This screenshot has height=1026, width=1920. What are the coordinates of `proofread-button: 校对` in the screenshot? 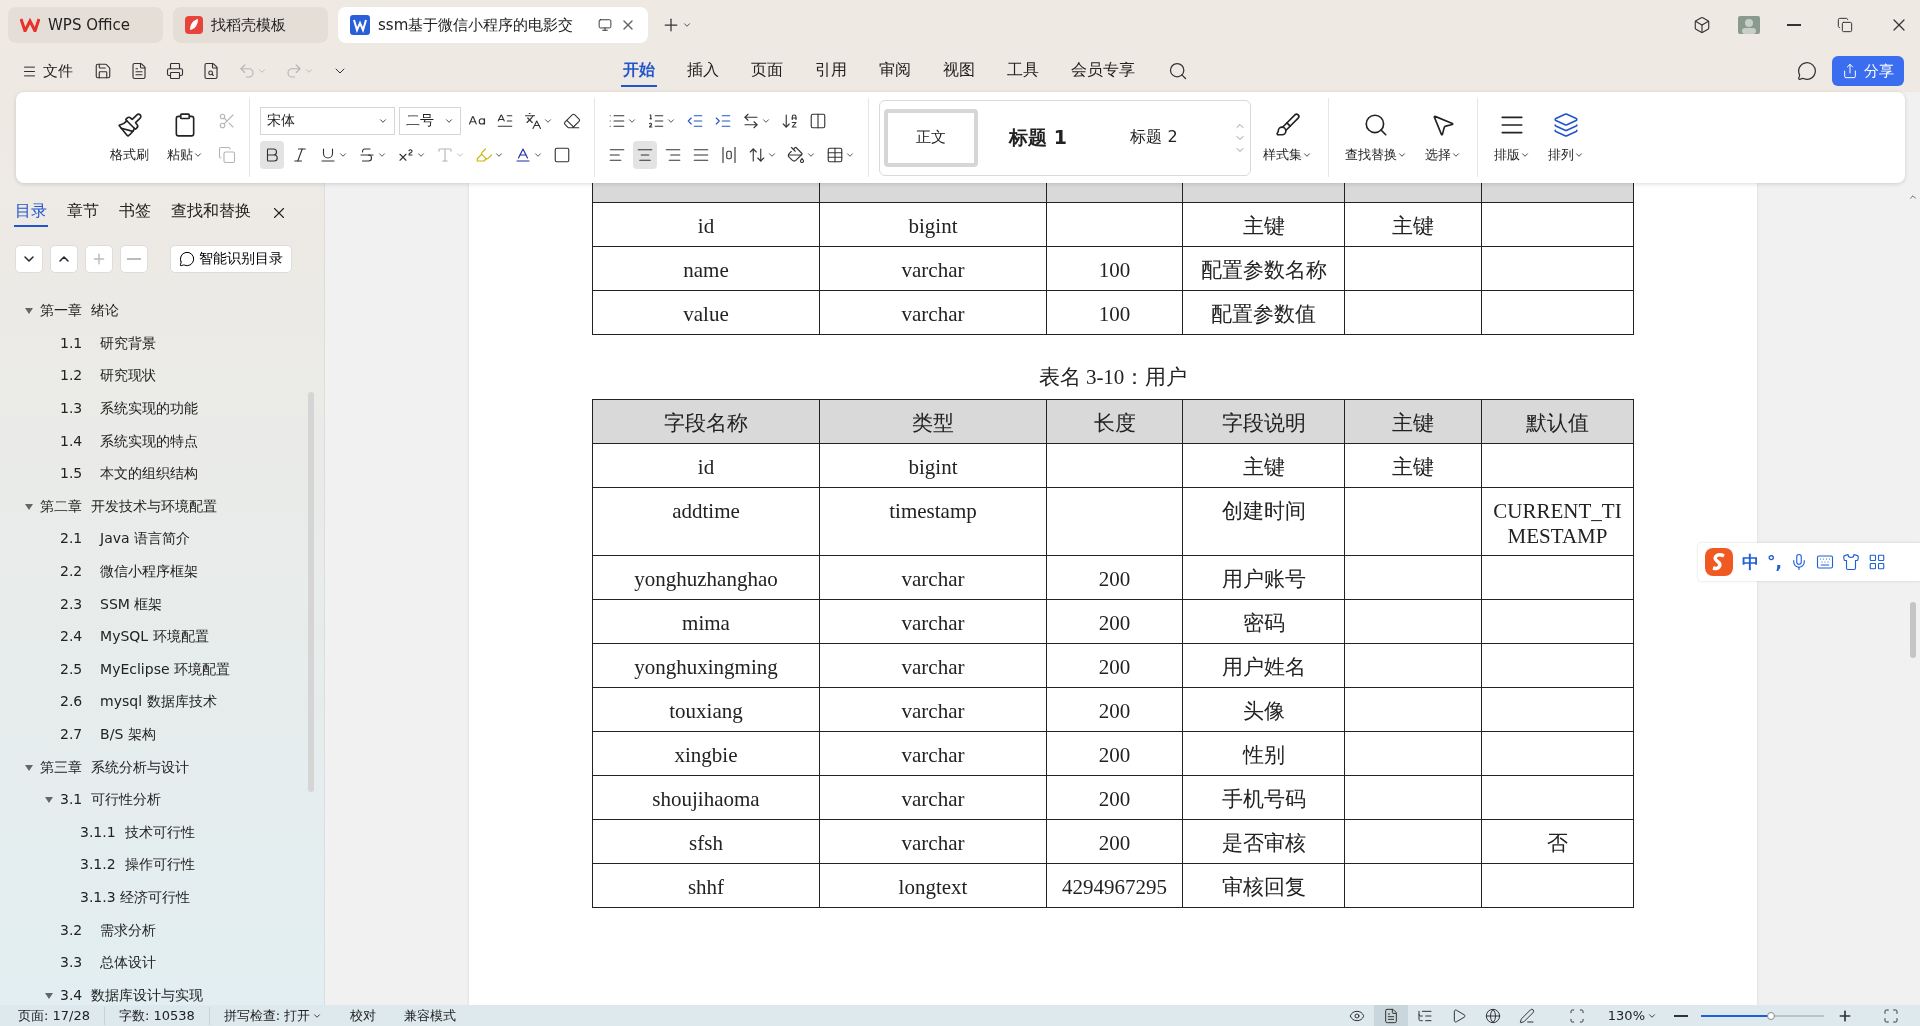 It's located at (363, 1015).